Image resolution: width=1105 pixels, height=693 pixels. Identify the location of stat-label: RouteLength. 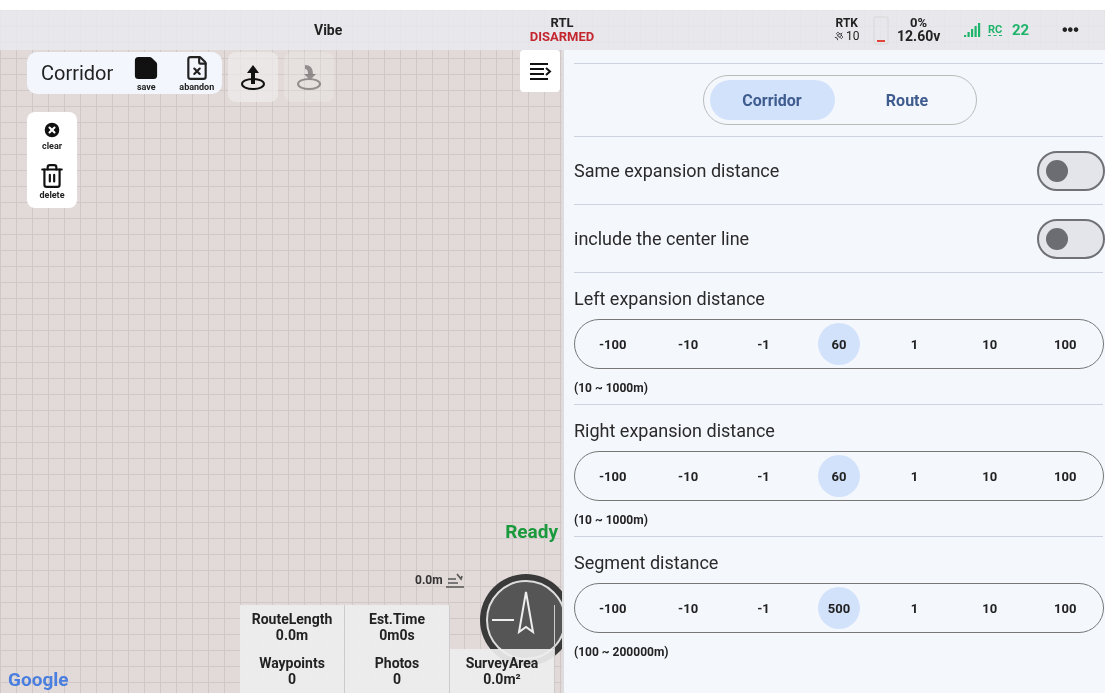
(292, 619).